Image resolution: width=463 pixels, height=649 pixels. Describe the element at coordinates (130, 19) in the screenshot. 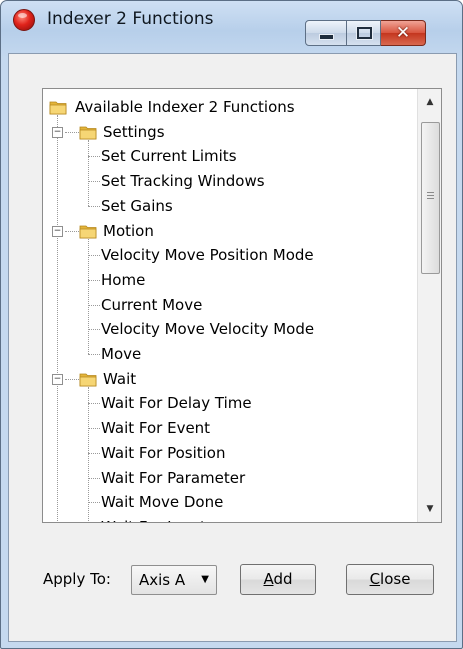

I see `window-title: Indexer 2 Functions` at that location.